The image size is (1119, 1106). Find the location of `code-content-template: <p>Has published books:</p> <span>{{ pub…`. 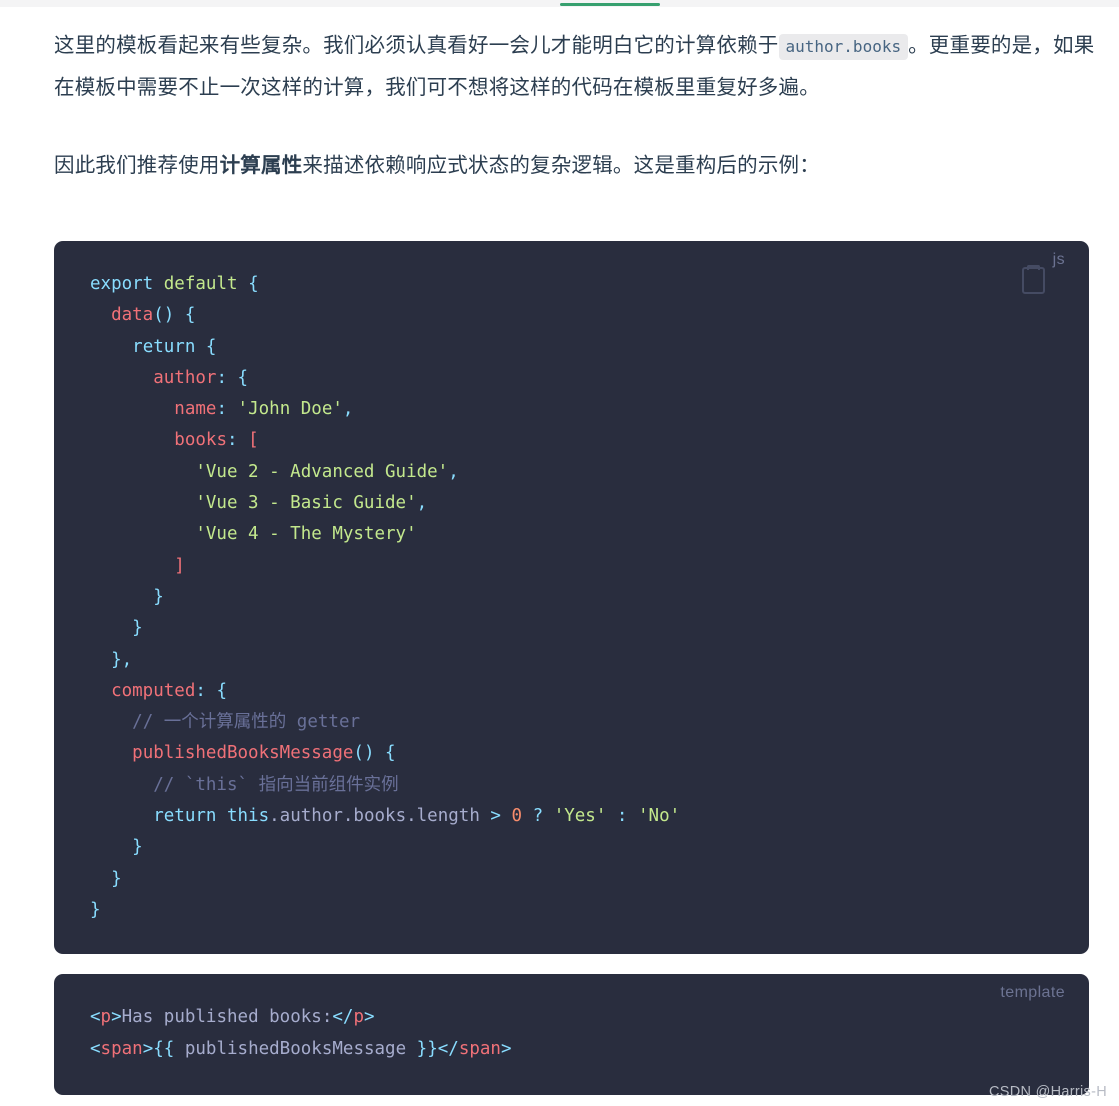

code-content-template: <p>Has published books:</p> <span>{{ pub… is located at coordinates (571, 1033).